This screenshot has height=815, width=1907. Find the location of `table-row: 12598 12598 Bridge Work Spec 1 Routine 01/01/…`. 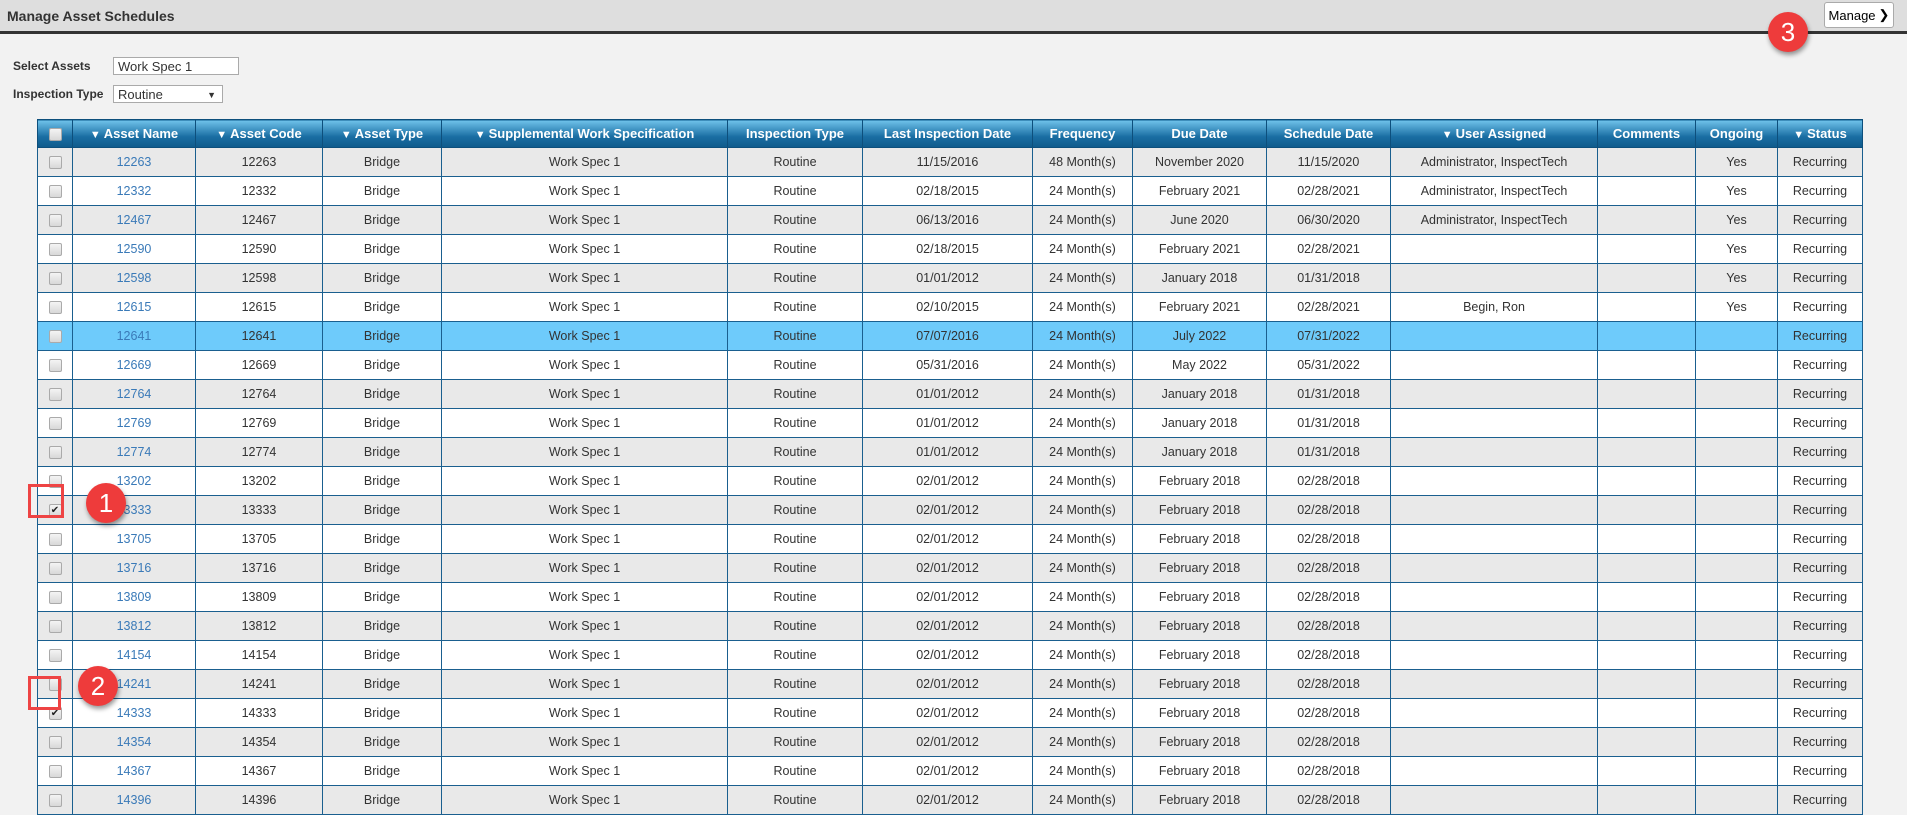

table-row: 12598 12598 Bridge Work Spec 1 Routine 01/01/… is located at coordinates (950, 278).